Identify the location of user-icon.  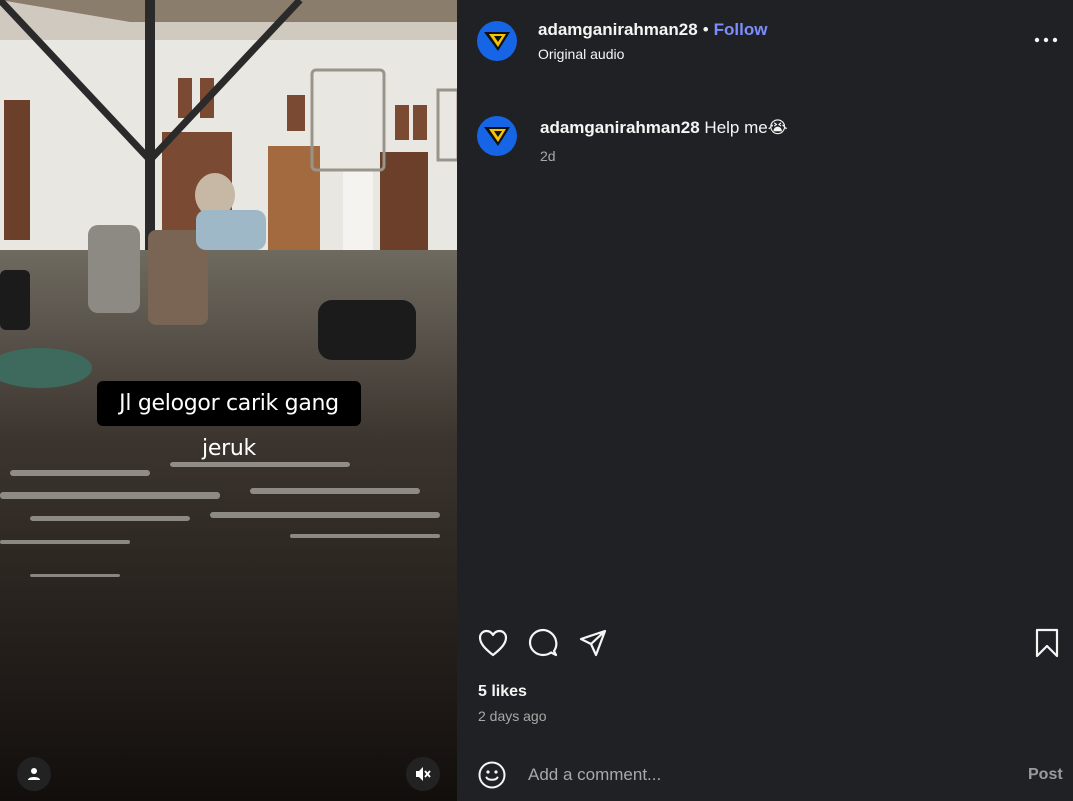
(34, 774).